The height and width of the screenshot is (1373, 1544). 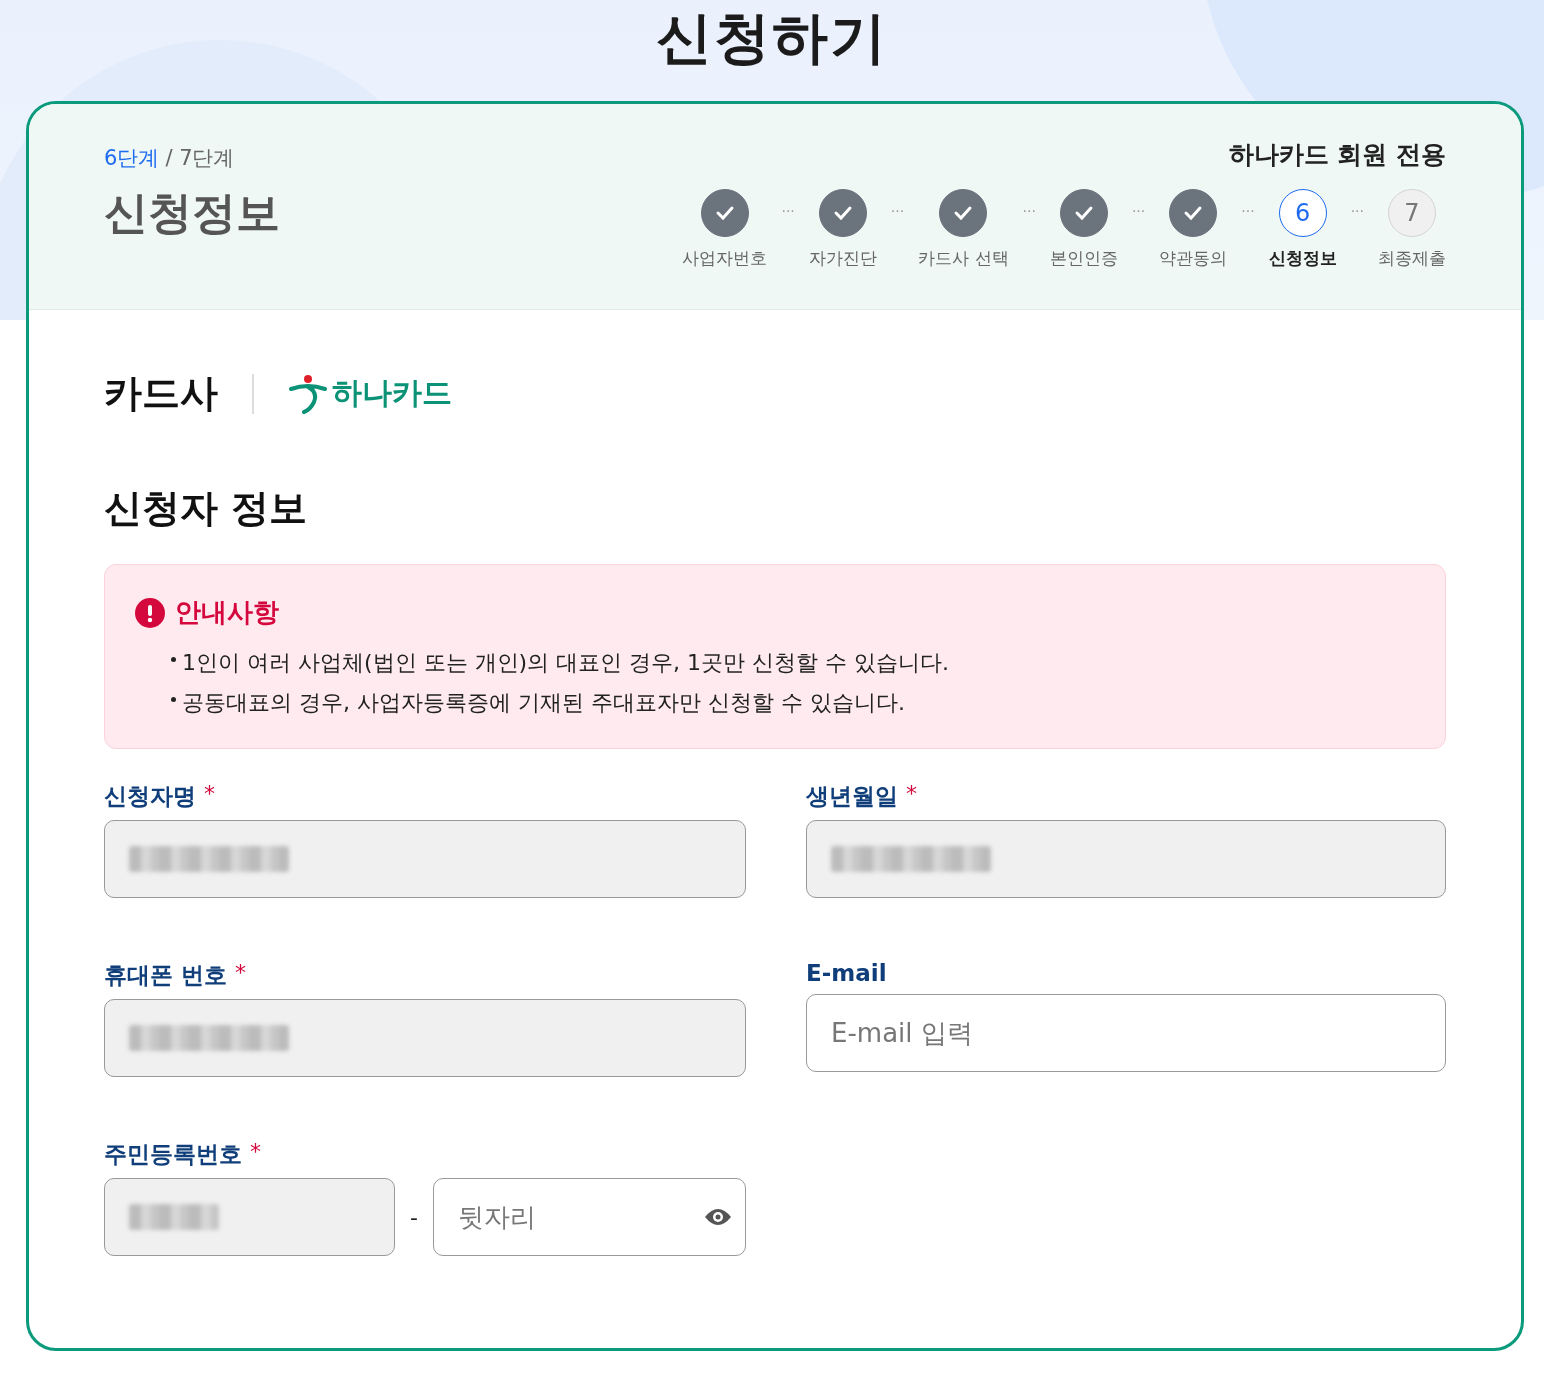 What do you see at coordinates (1083, 258) in the screenshot?
I see `step-label: 본인인증` at bounding box center [1083, 258].